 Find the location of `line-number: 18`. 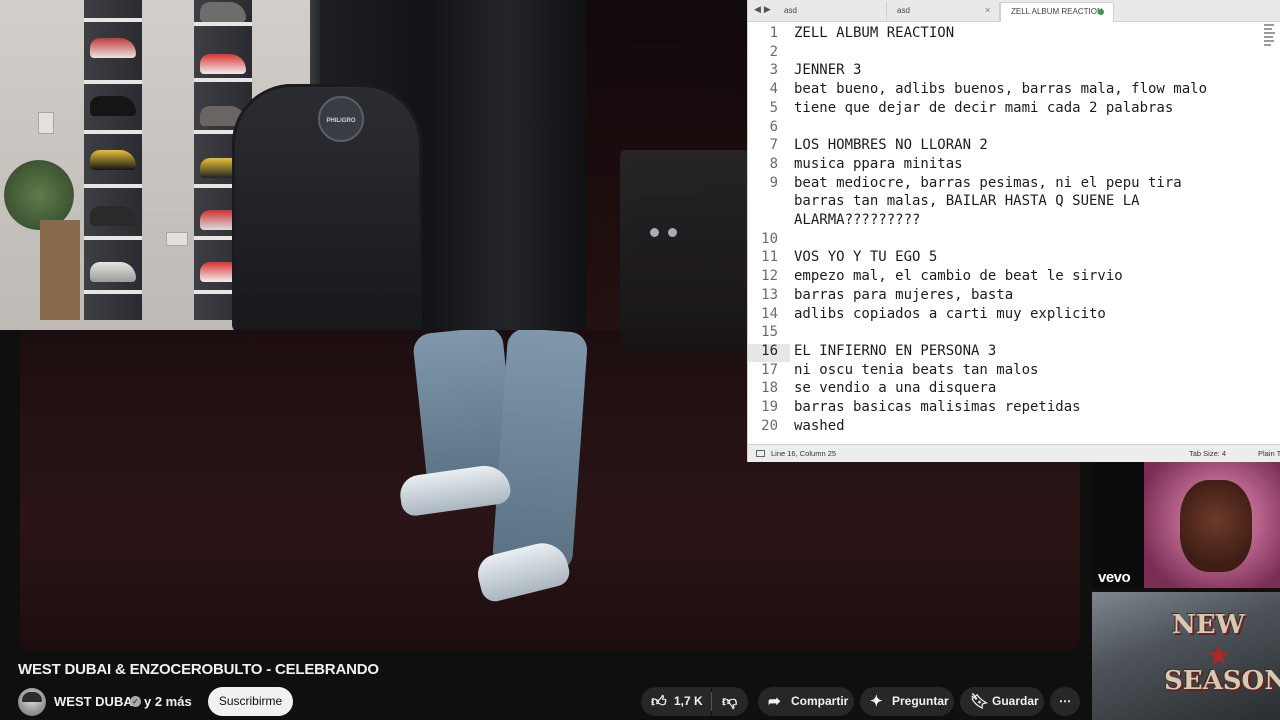

line-number: 18 is located at coordinates (769, 388).